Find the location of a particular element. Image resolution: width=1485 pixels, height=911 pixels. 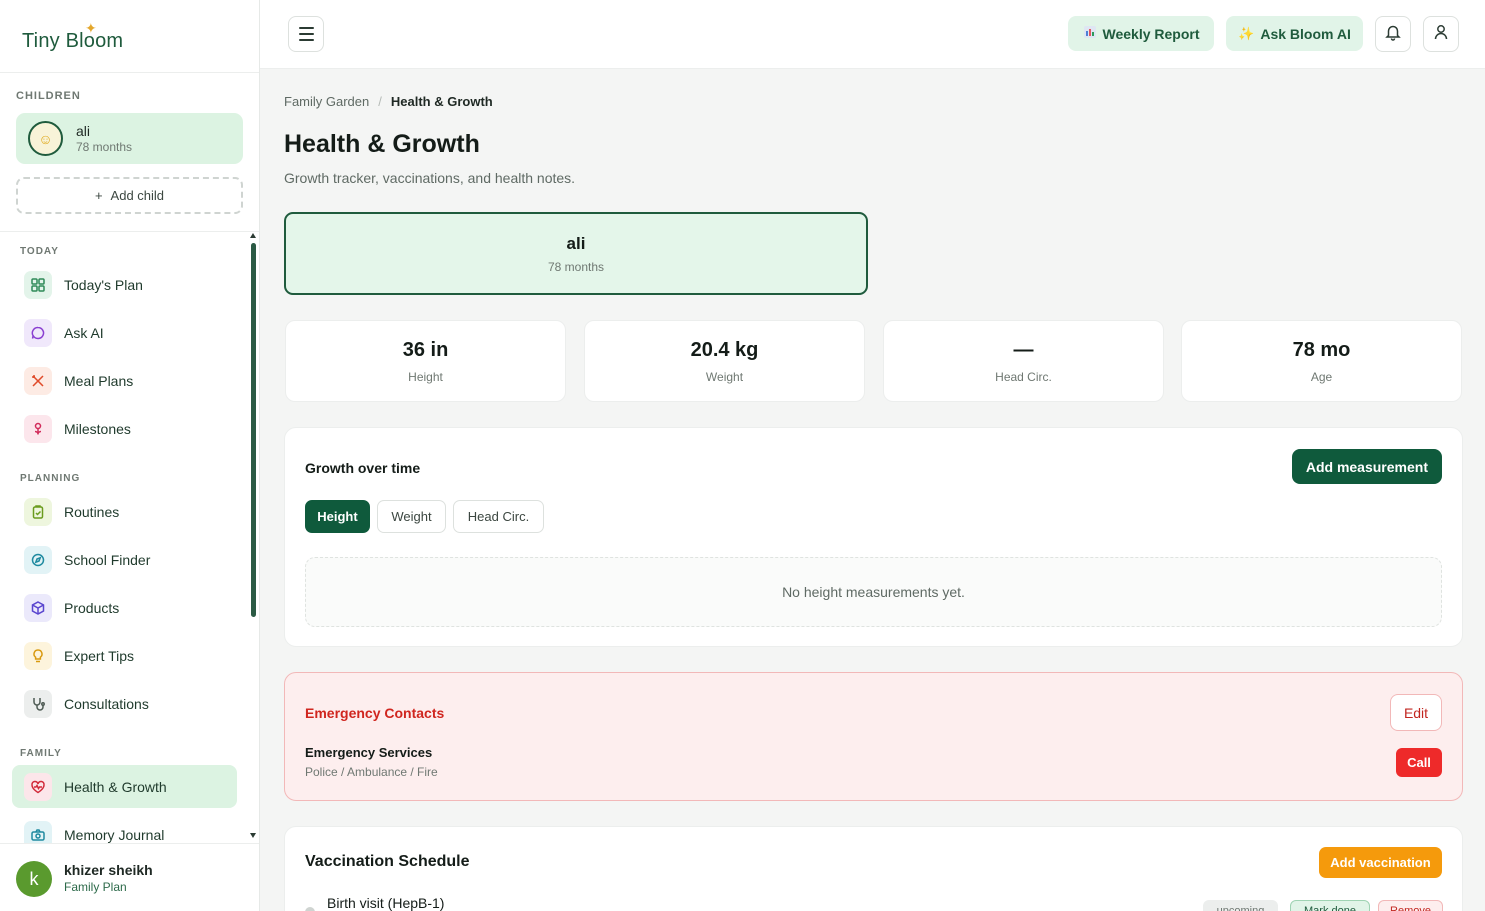

plus-icon: + is located at coordinates (98, 195).